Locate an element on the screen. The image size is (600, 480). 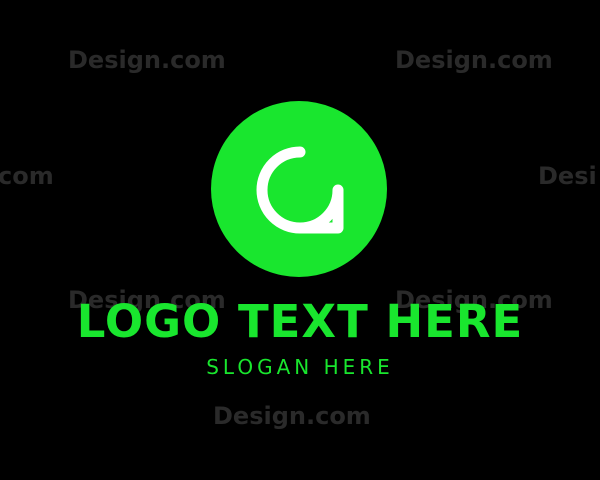
logo-text: LOGO TEXT HERE is located at coordinates (300, 321).